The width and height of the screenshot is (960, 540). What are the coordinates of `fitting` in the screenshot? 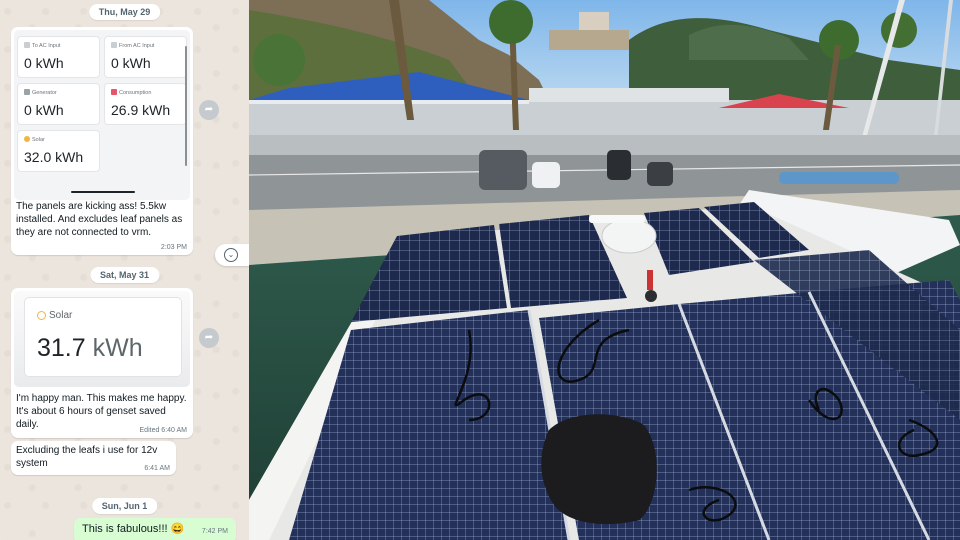 It's located at (650, 280).